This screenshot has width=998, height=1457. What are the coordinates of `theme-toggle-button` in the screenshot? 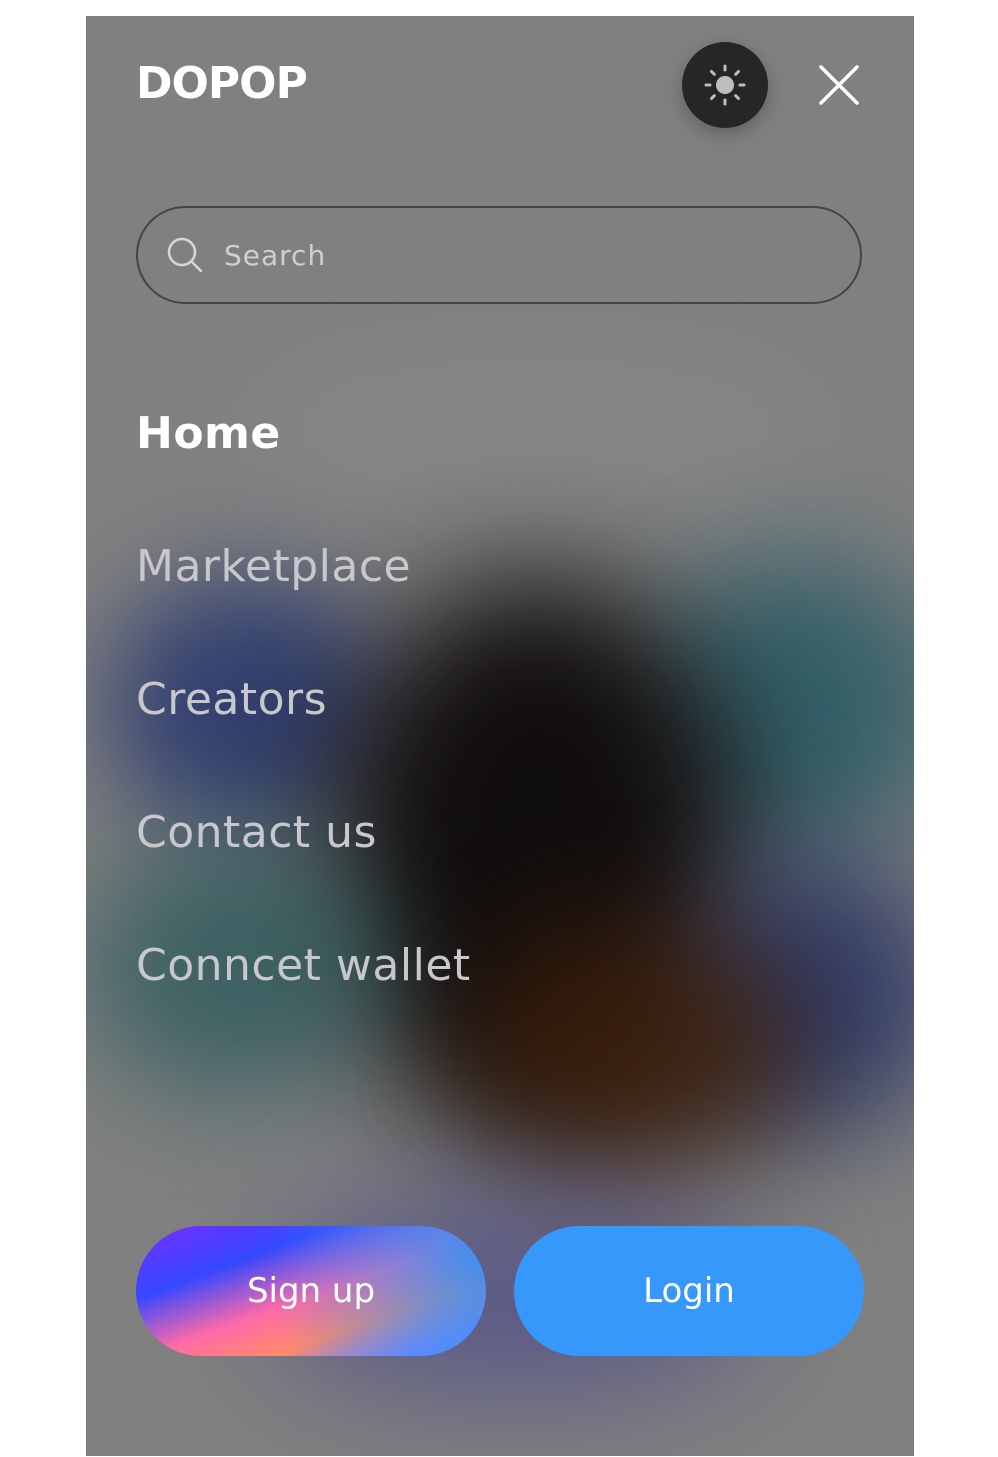 It's located at (725, 85).